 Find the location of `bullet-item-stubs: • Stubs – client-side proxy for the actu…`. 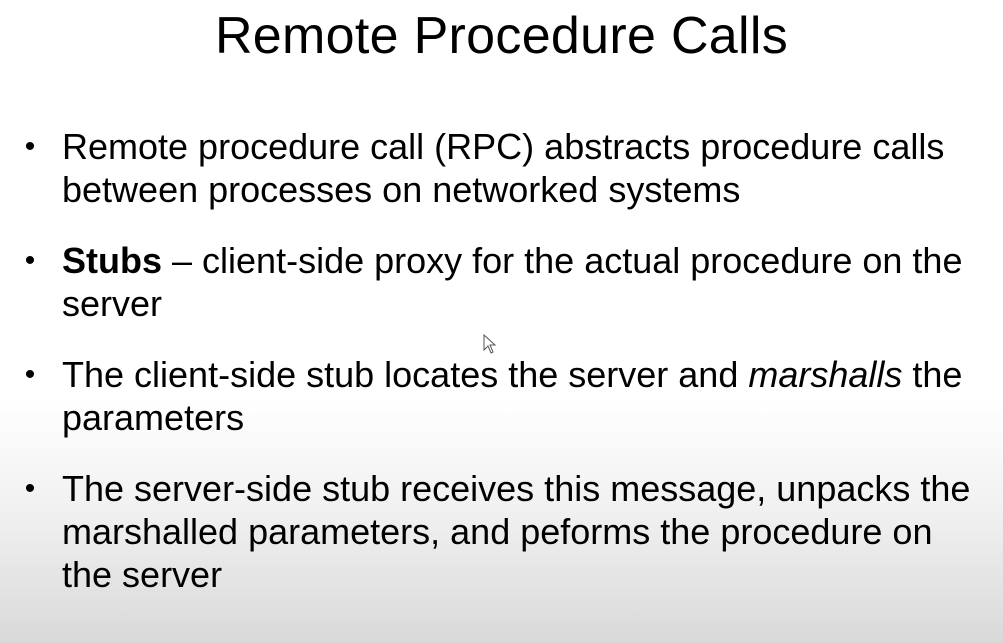

bullet-item-stubs: • Stubs – client-side proxy for the actu… is located at coordinates (507, 282).